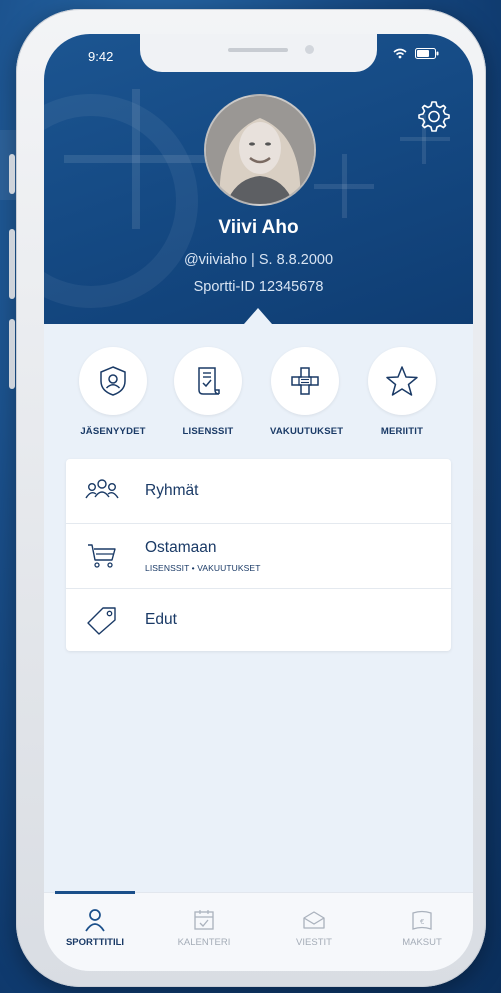 The width and height of the screenshot is (501, 993). What do you see at coordinates (258, 287) in the screenshot?
I see `sportti-id: Sportti-ID 12345678` at bounding box center [258, 287].